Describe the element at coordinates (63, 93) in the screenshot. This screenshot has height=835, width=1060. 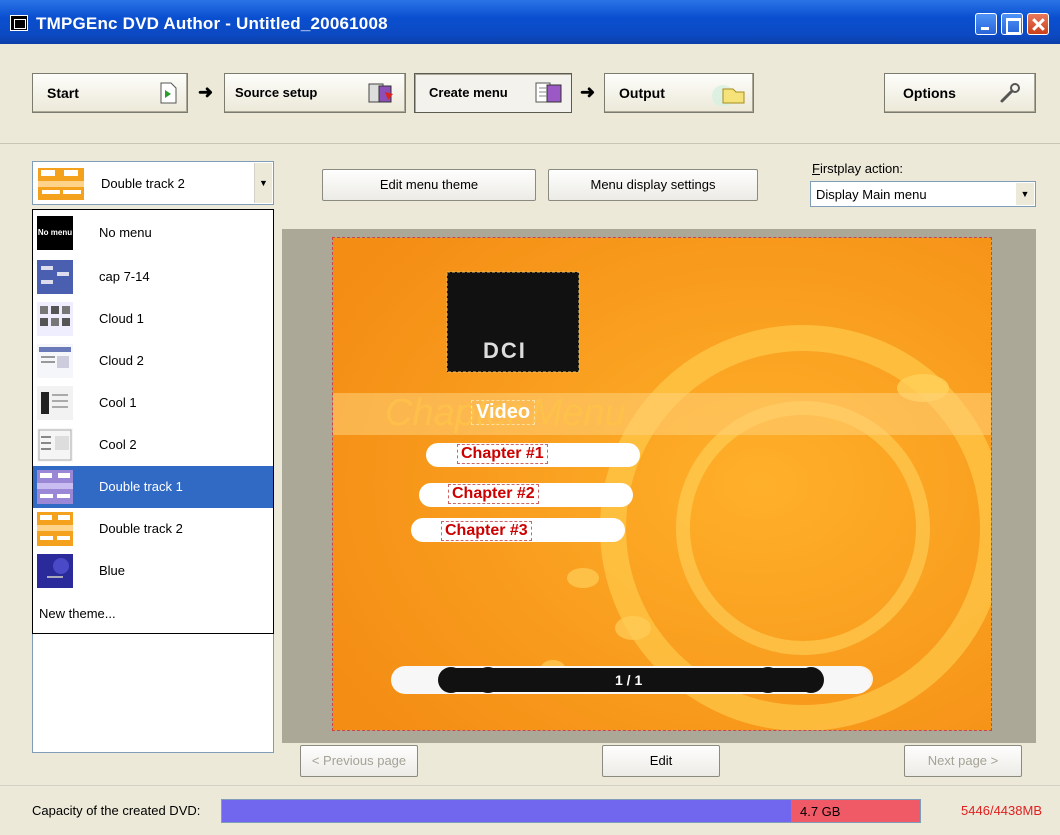
I see `step-start-label: Start` at that location.